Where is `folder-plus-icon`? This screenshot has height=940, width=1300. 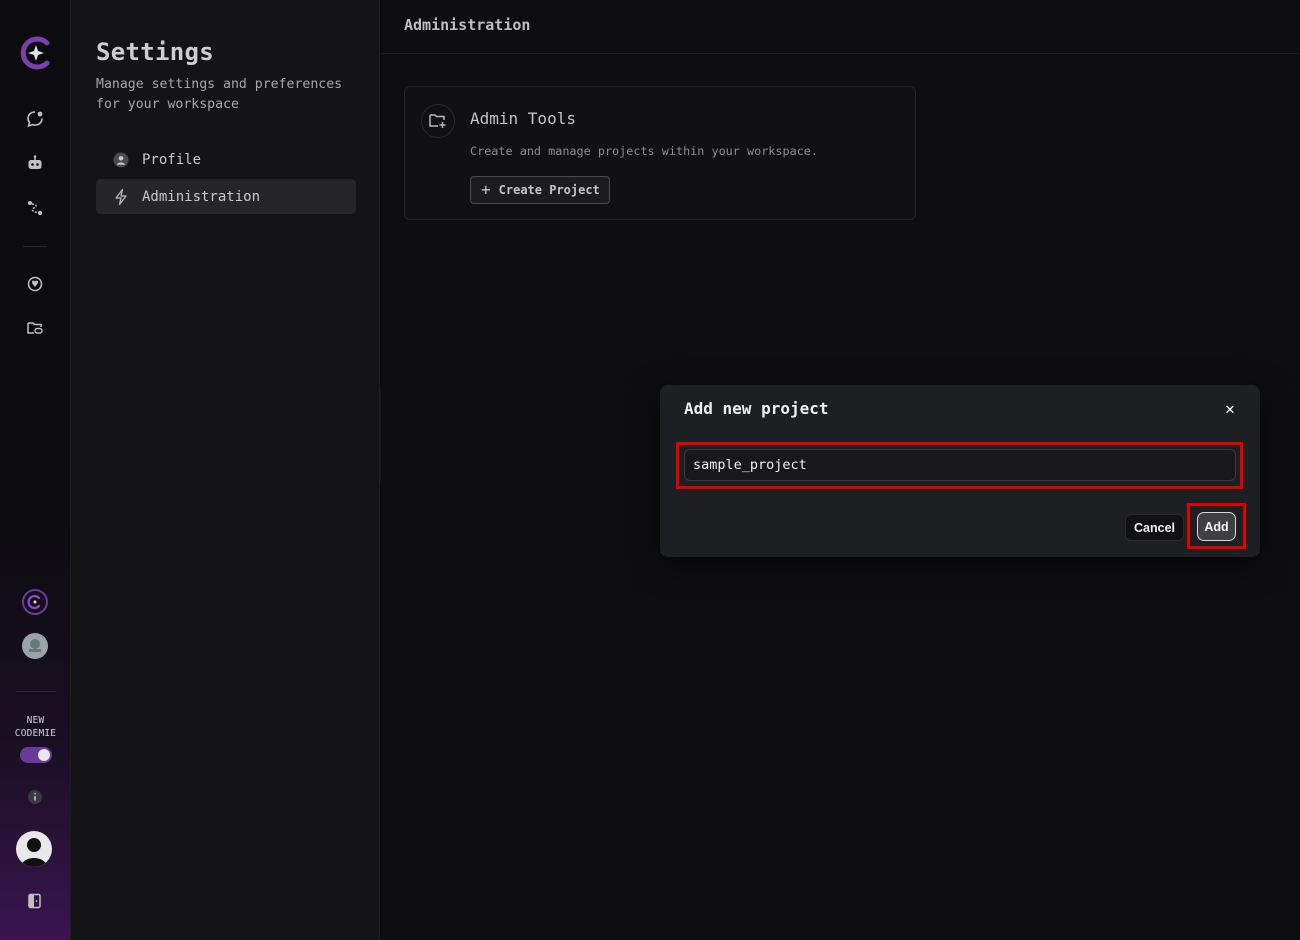 folder-plus-icon is located at coordinates (438, 121).